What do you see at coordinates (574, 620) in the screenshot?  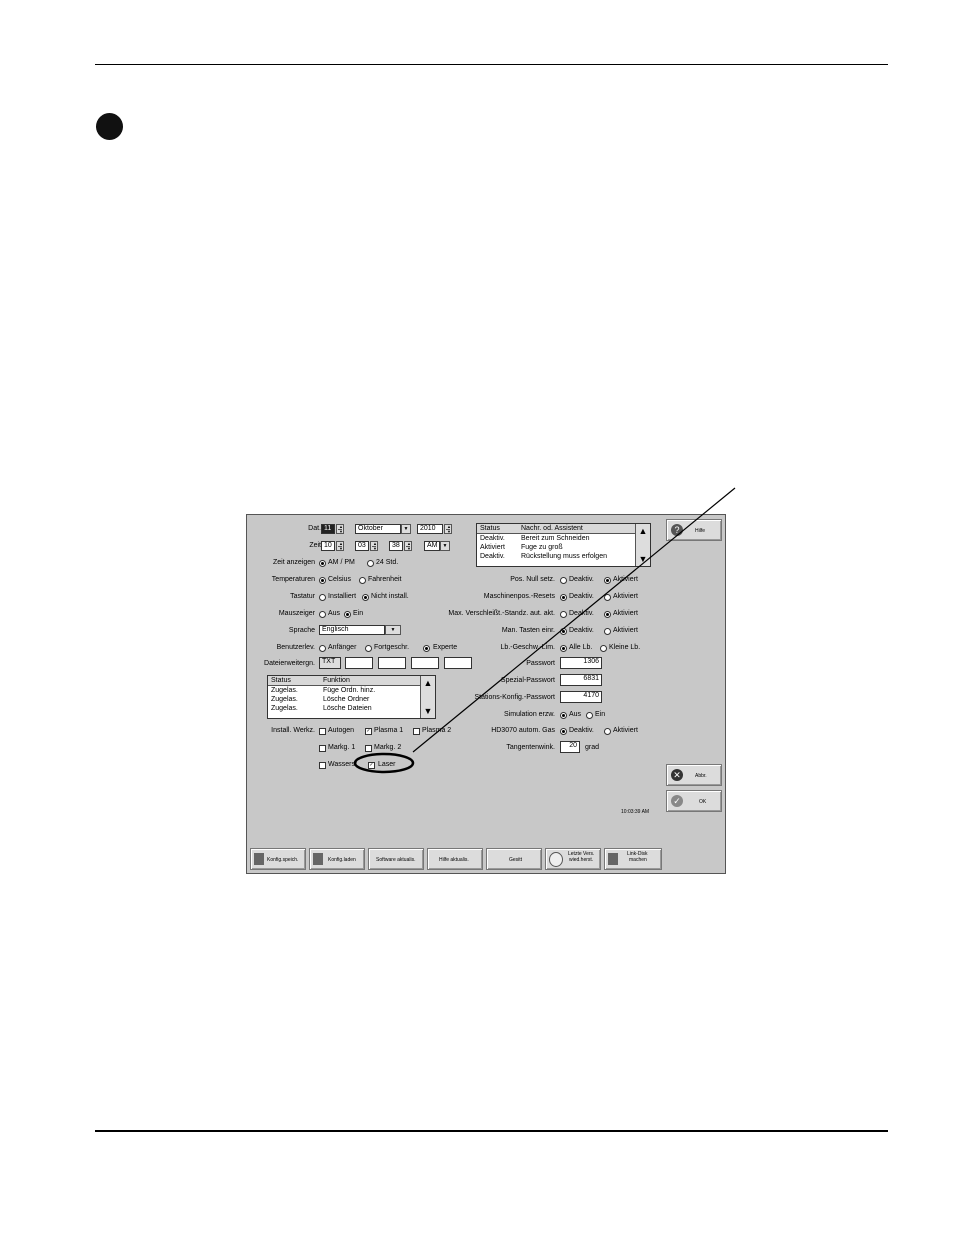 I see `callout-line` at bounding box center [574, 620].